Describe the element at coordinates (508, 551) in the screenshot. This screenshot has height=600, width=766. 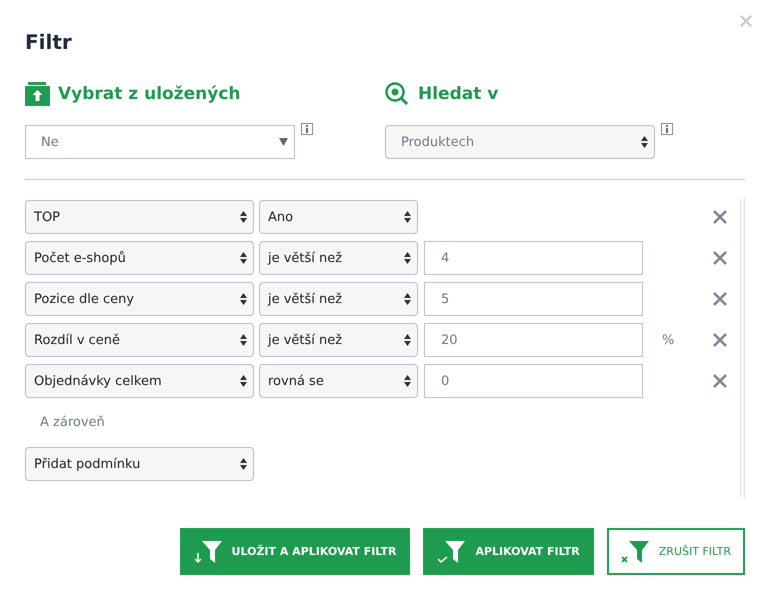
I see `action-button: APLIKOVAT FILTR` at that location.